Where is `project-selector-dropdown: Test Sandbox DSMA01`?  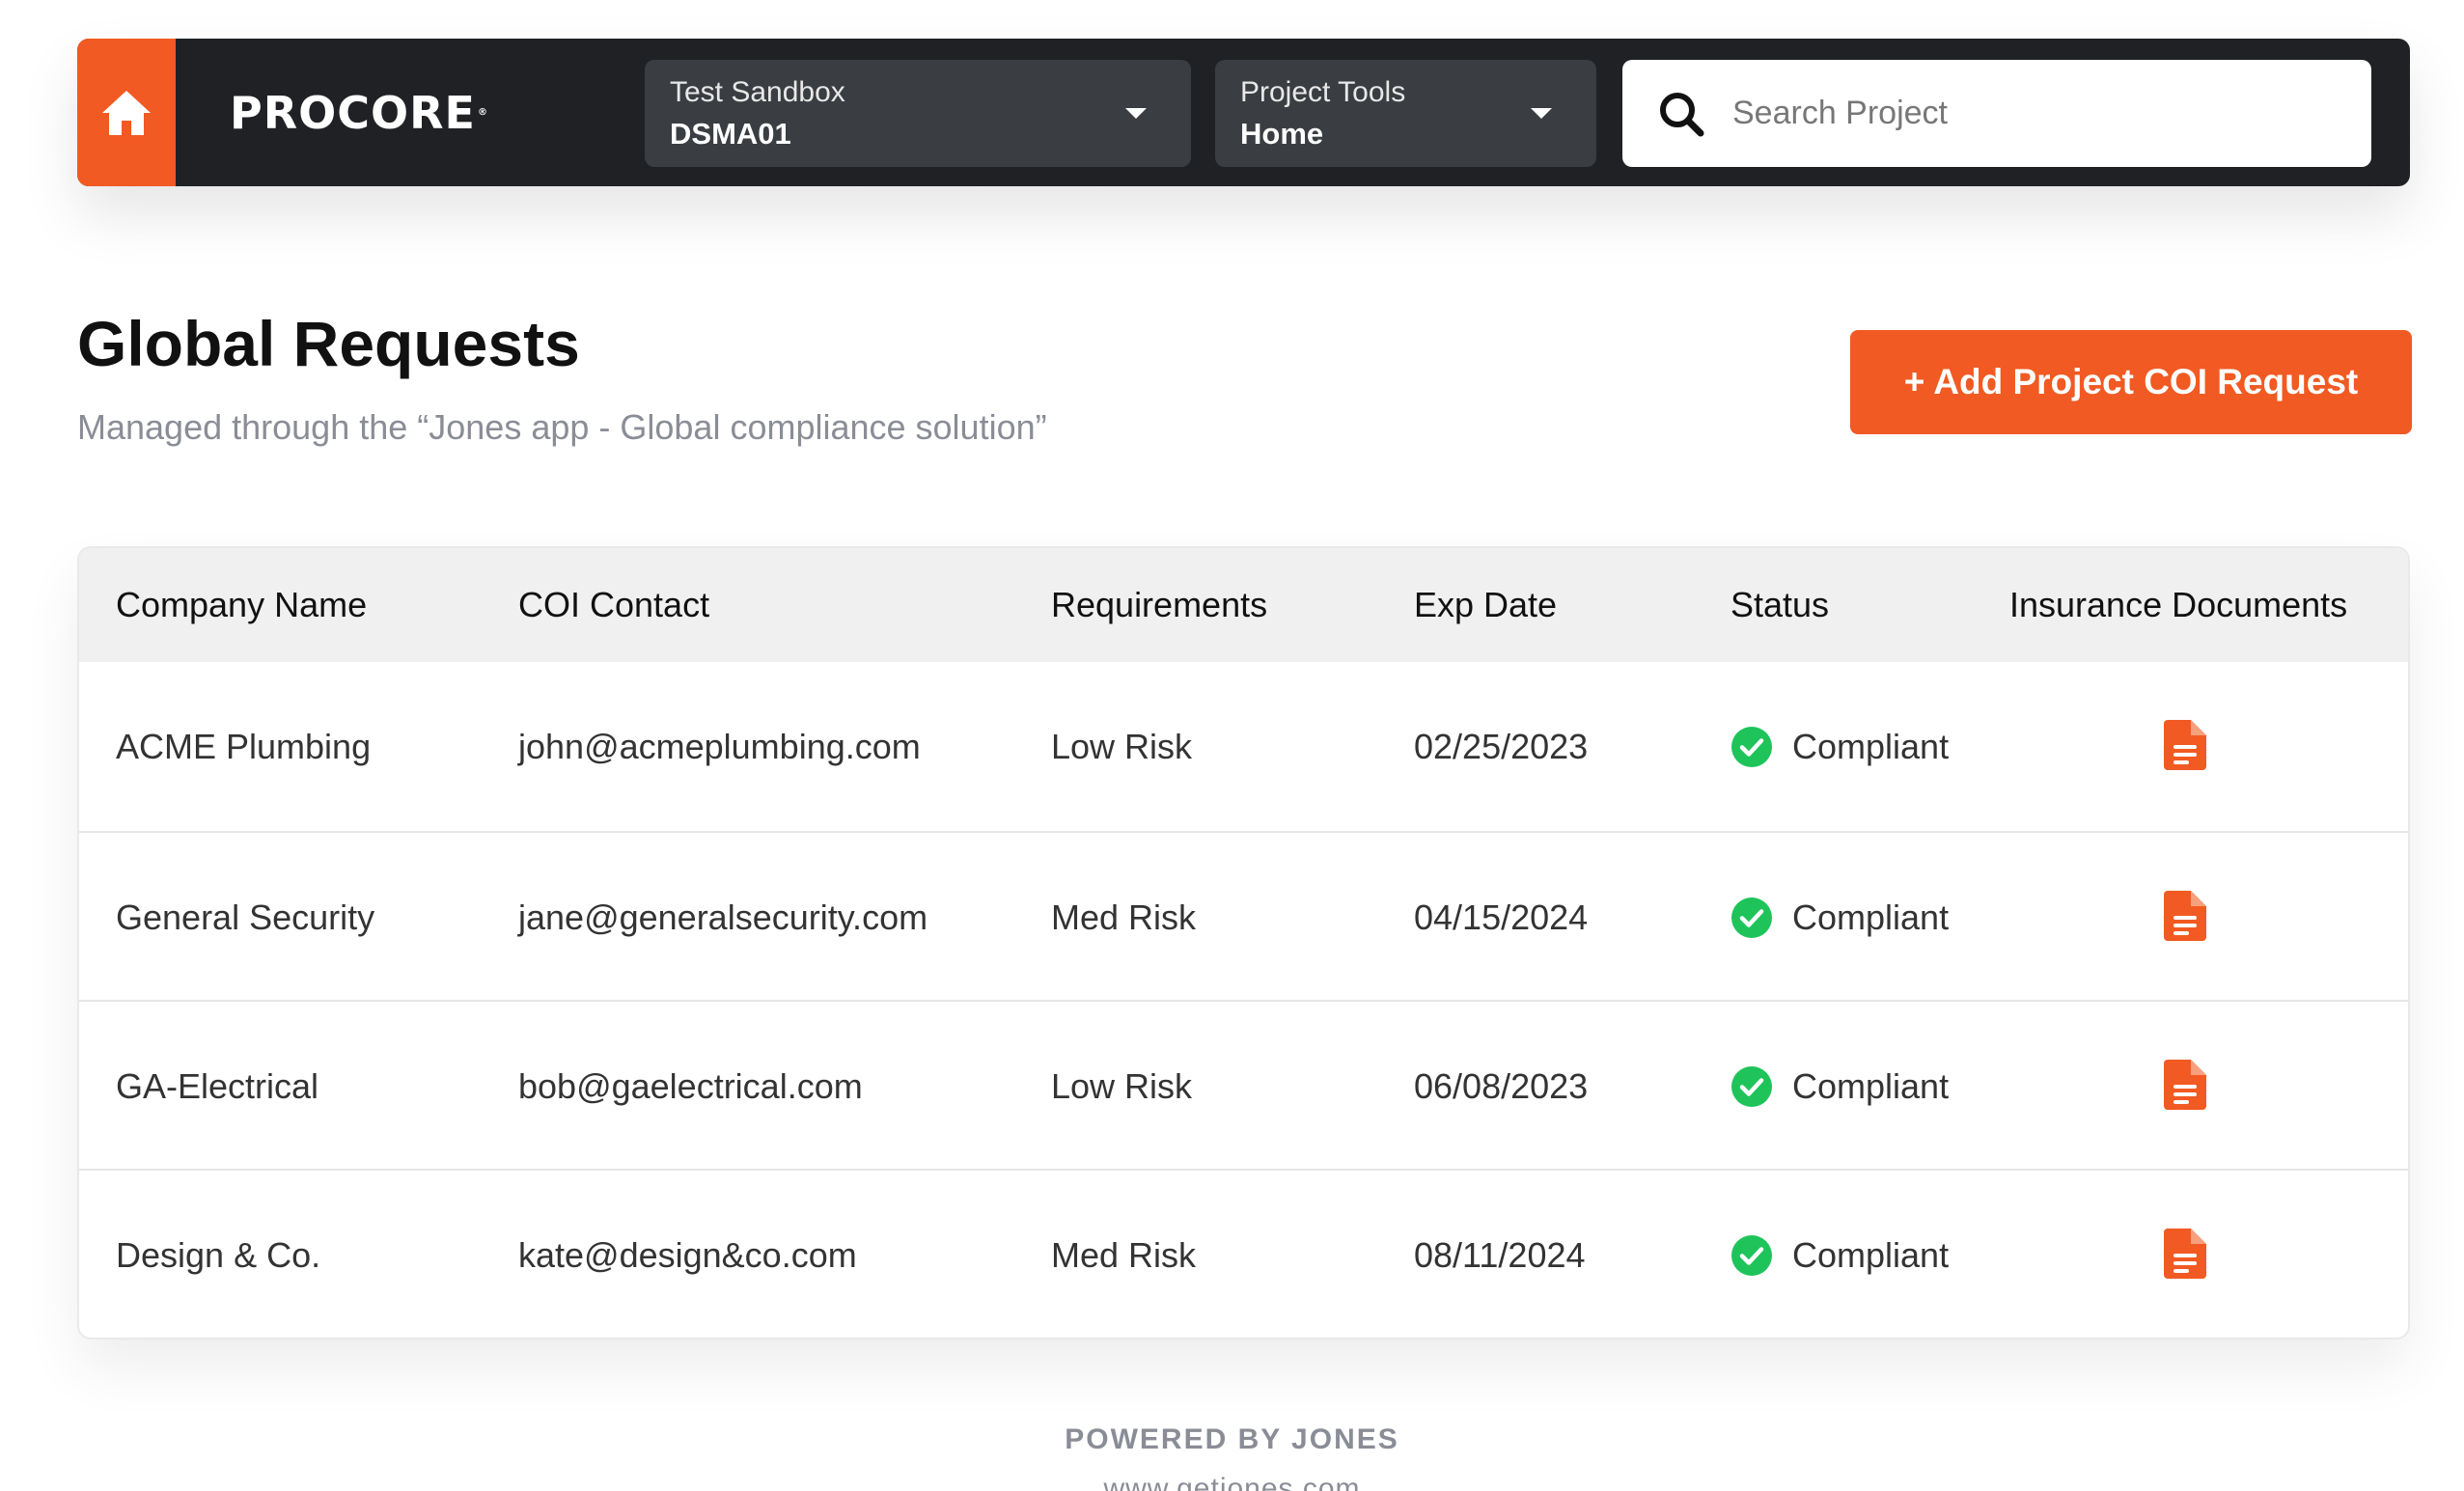
project-selector-dropdown: Test Sandbox DSMA01 is located at coordinates (918, 113).